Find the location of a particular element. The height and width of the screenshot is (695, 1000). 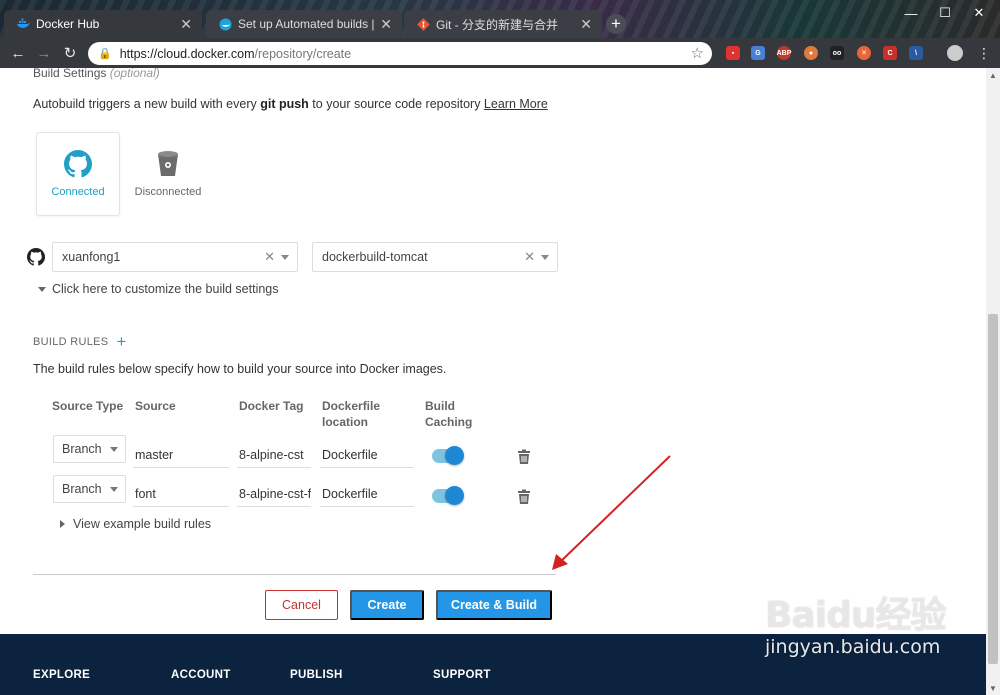

git-icon is located at coordinates (423, 24).